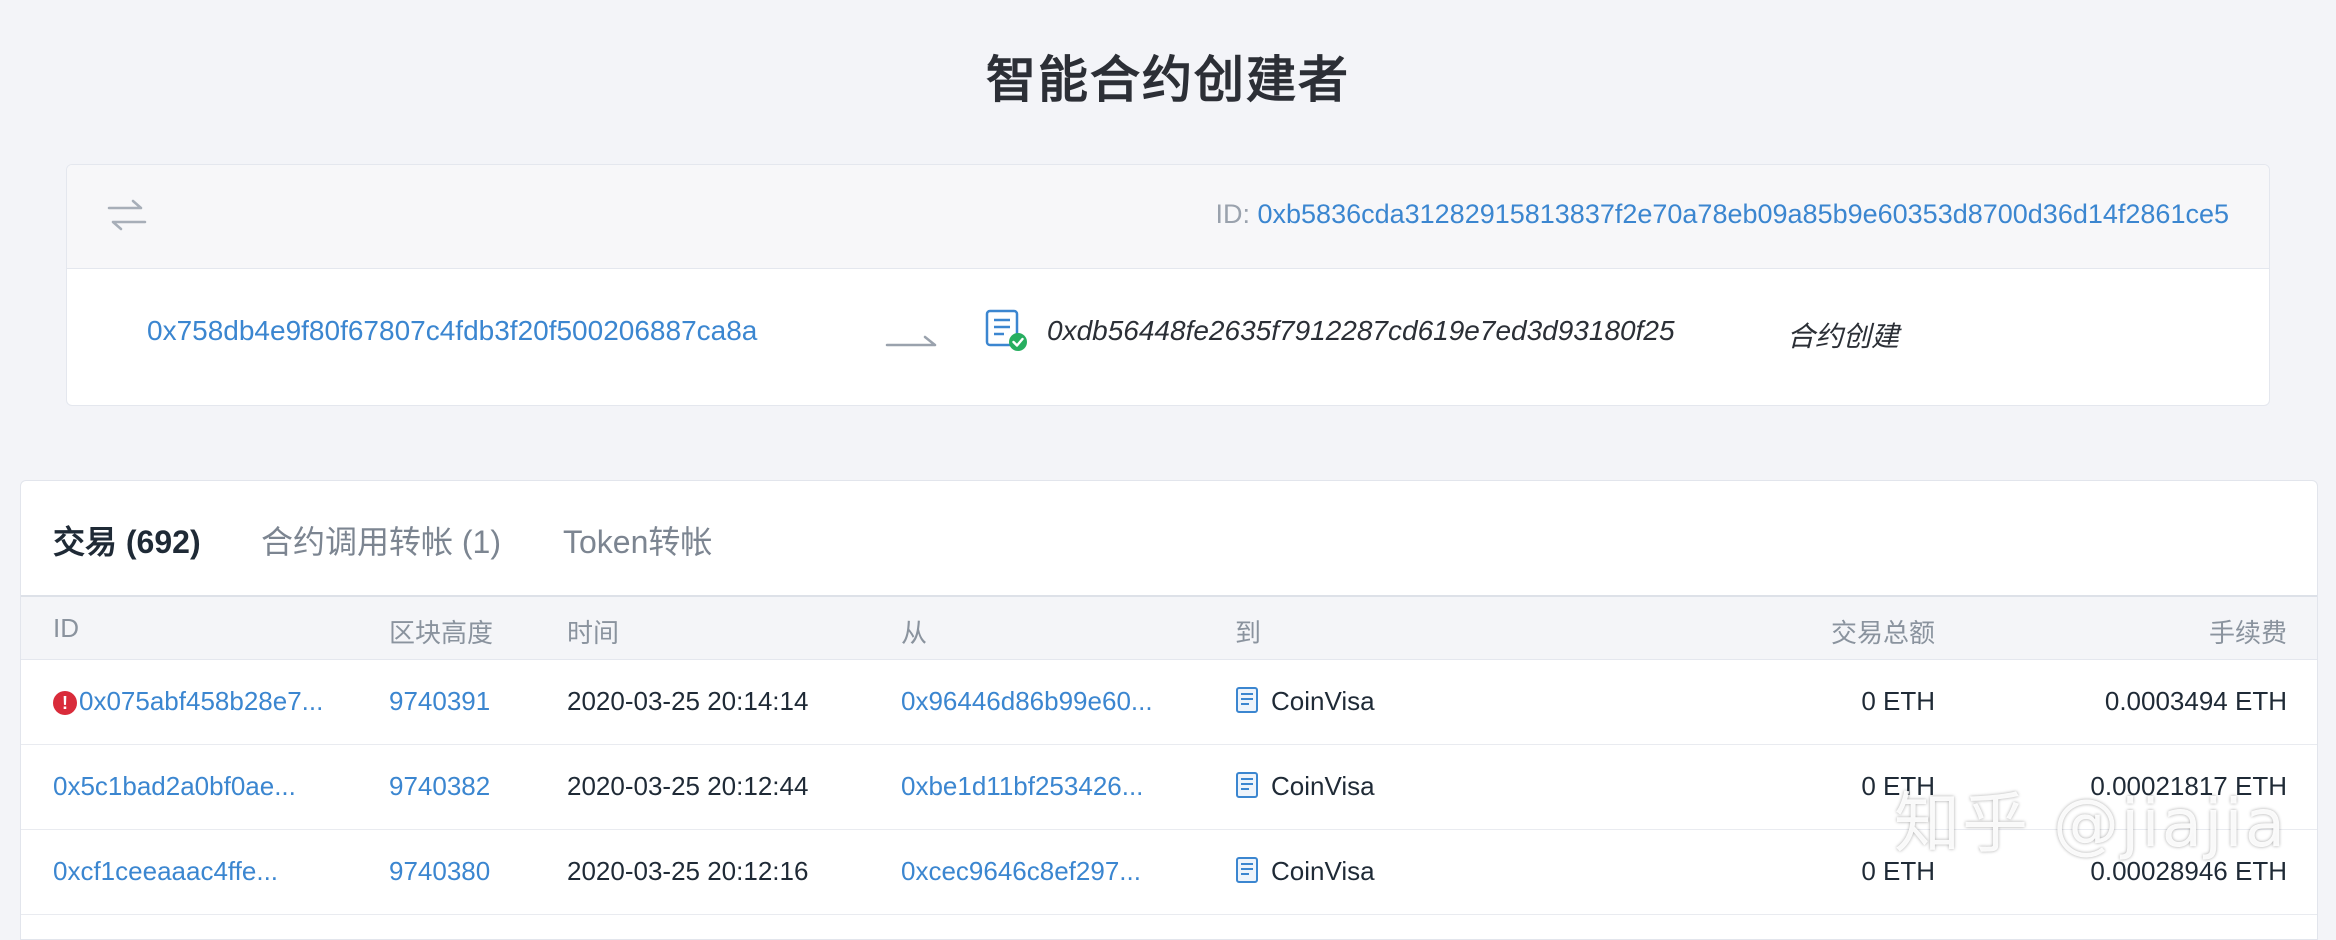 The image size is (2336, 940). What do you see at coordinates (1843, 336) in the screenshot?
I see `transaction-type: 合约创建` at bounding box center [1843, 336].